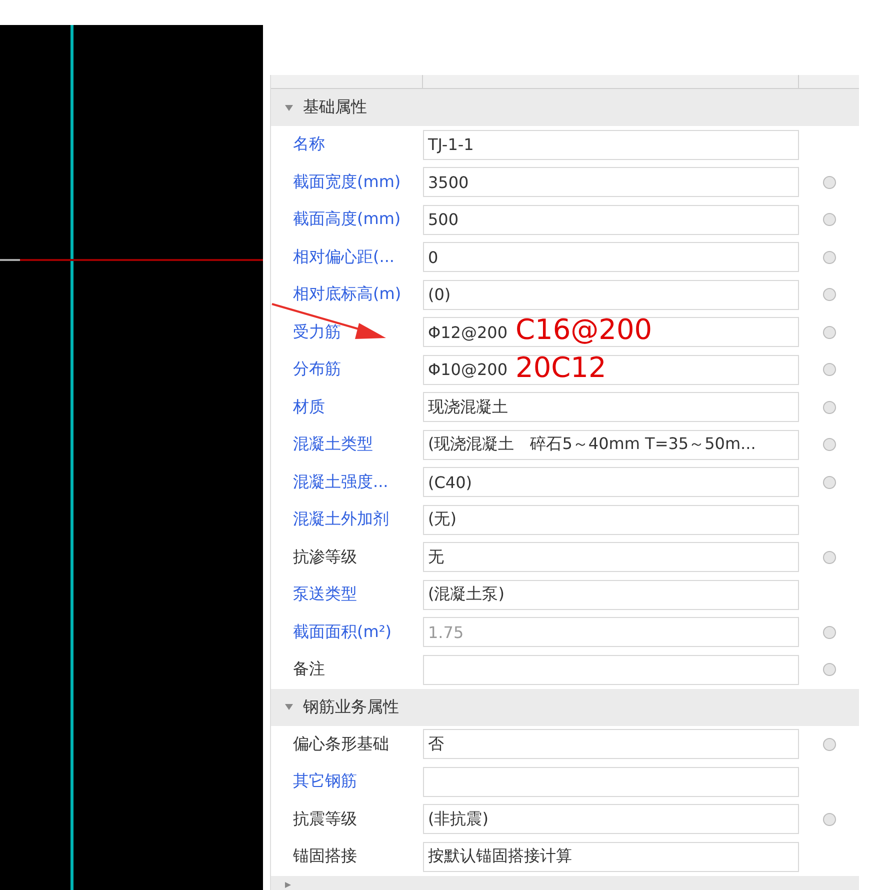 The height and width of the screenshot is (890, 894). What do you see at coordinates (342, 632) in the screenshot?
I see `property-label: 截面面积(m²)` at bounding box center [342, 632].